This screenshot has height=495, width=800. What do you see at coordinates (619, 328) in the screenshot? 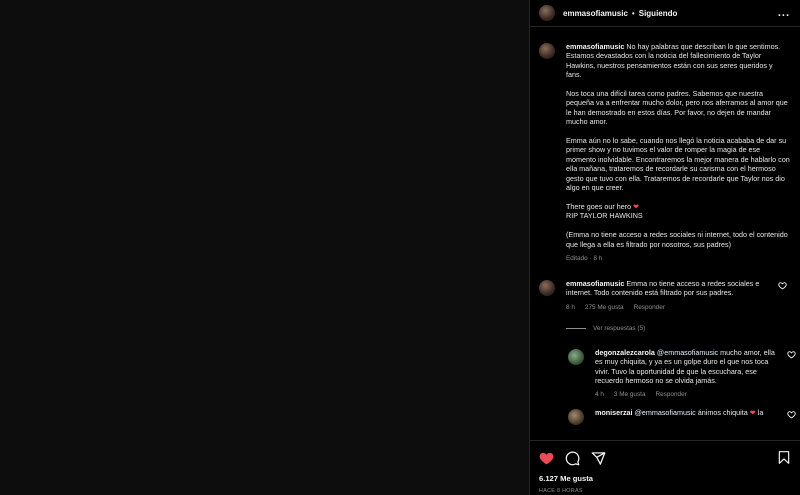
I see `view-replies-label: Ver respuestas (5)` at bounding box center [619, 328].